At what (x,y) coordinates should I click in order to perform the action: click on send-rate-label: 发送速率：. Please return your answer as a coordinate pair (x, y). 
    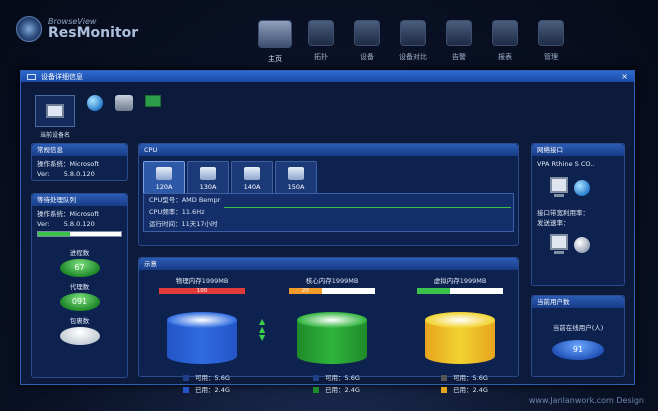
    Looking at the image, I should click on (553, 223).